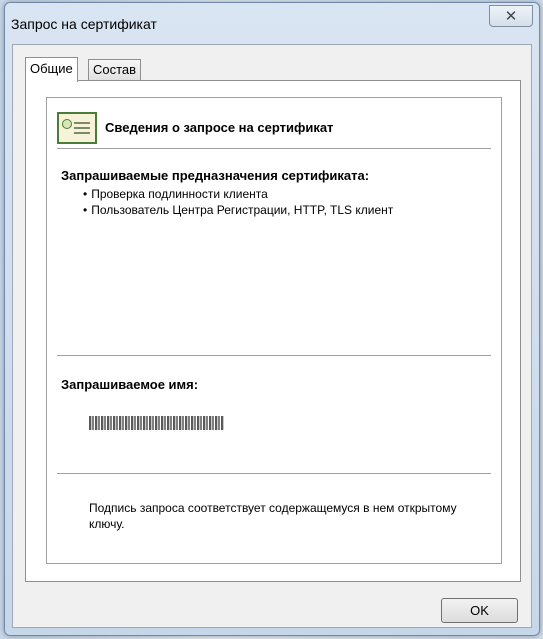 The image size is (543, 639). I want to click on close-icon: ✕, so click(511, 16).